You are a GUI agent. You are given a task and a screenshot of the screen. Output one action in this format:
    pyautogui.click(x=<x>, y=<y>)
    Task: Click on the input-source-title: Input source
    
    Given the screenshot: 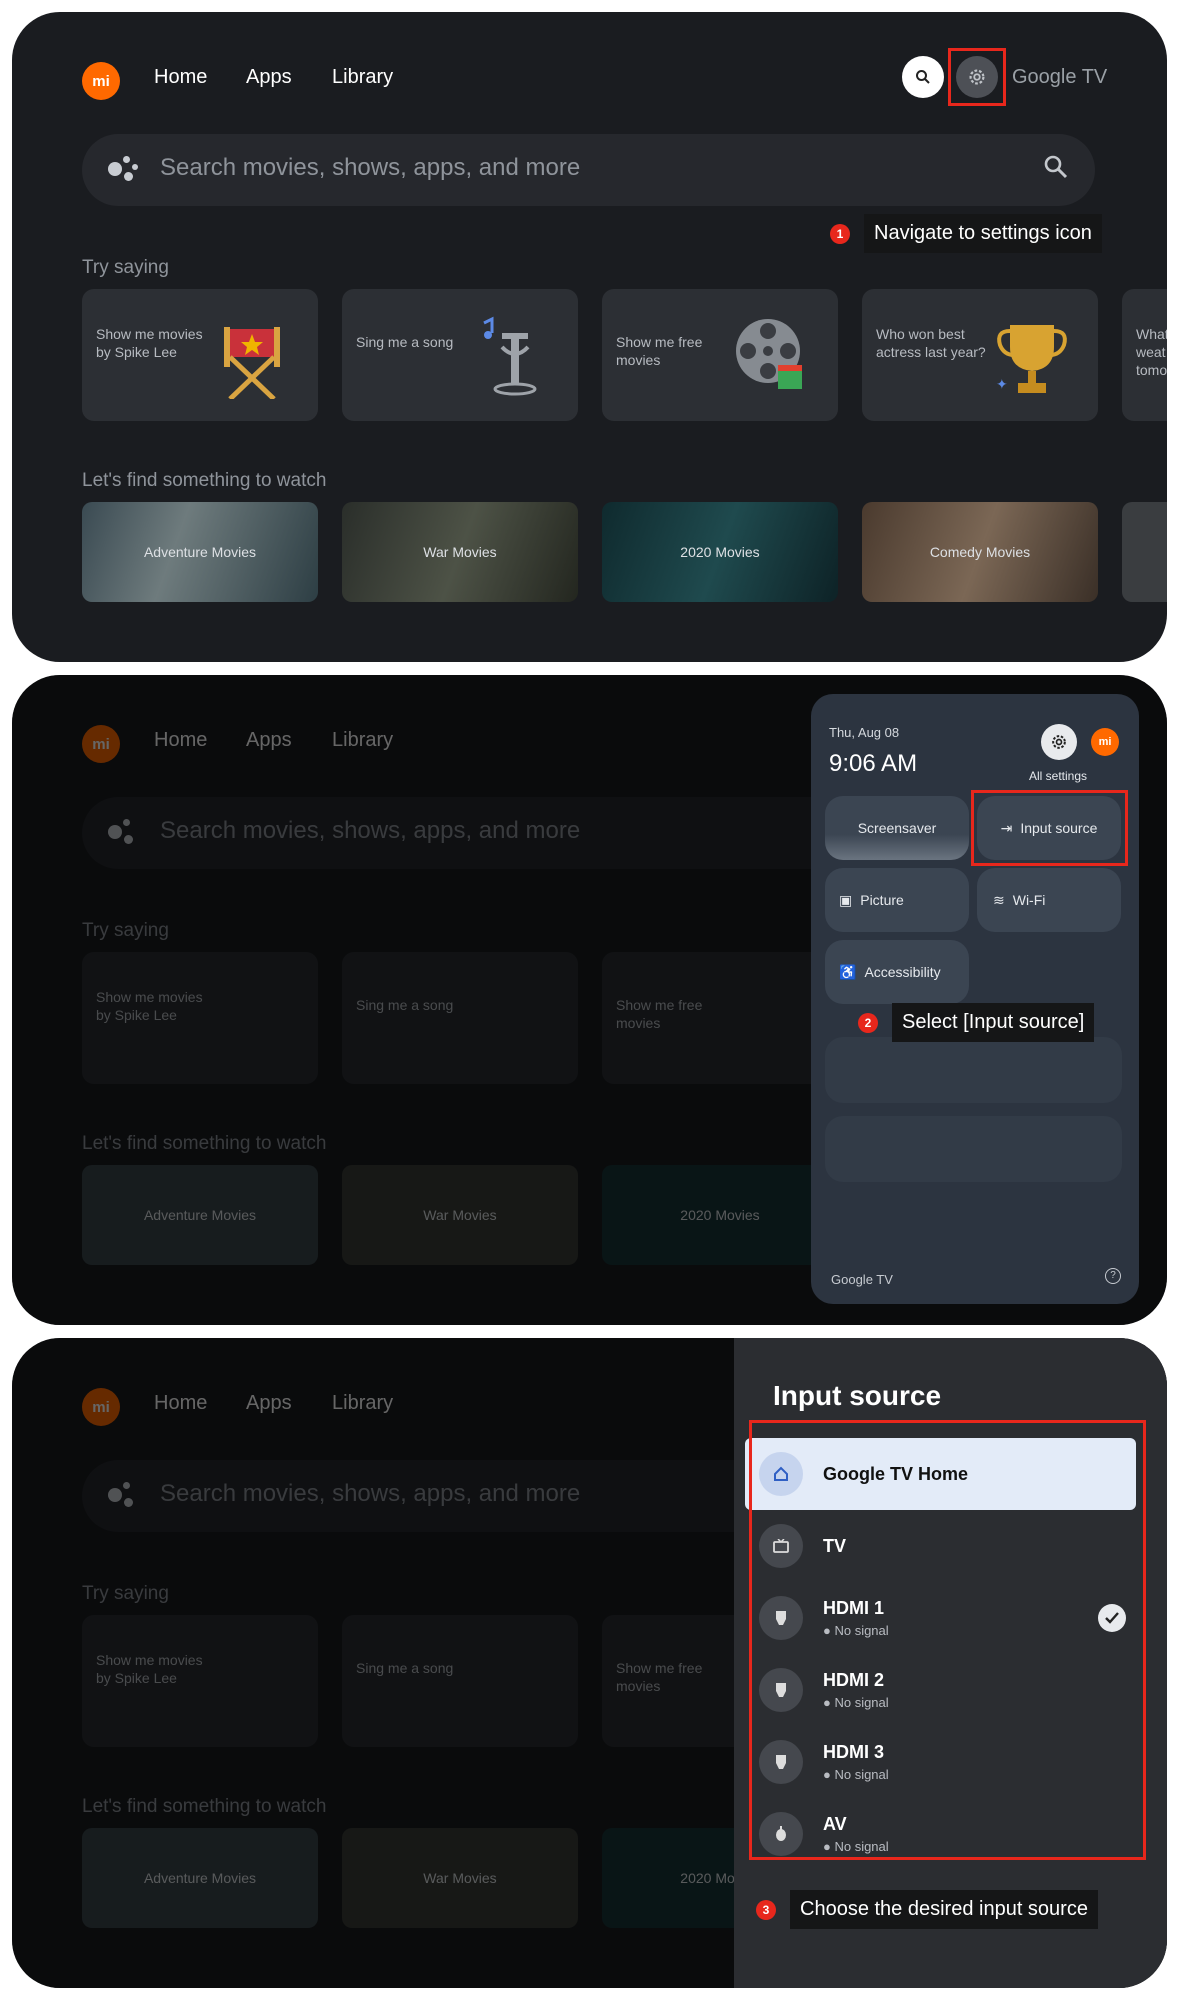 What is the action you would take?
    pyautogui.click(x=857, y=1395)
    